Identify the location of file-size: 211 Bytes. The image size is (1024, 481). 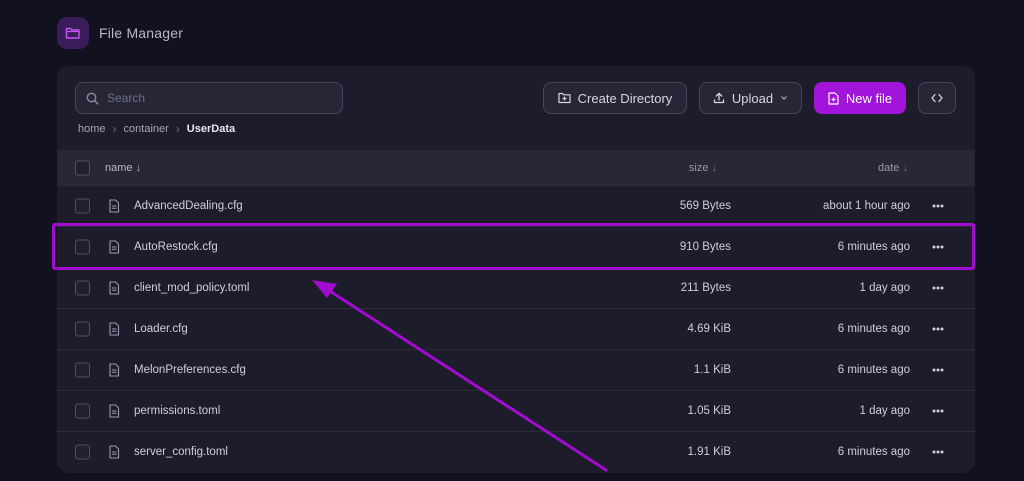
(705, 288).